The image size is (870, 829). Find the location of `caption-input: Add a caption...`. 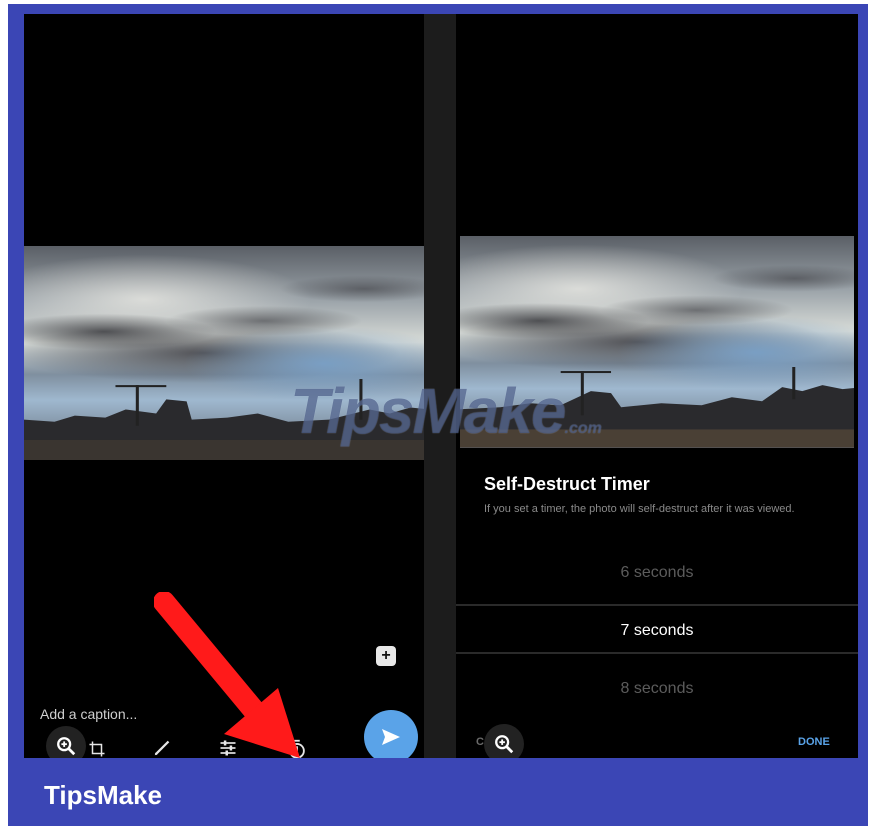

caption-input: Add a caption... is located at coordinates (88, 714).